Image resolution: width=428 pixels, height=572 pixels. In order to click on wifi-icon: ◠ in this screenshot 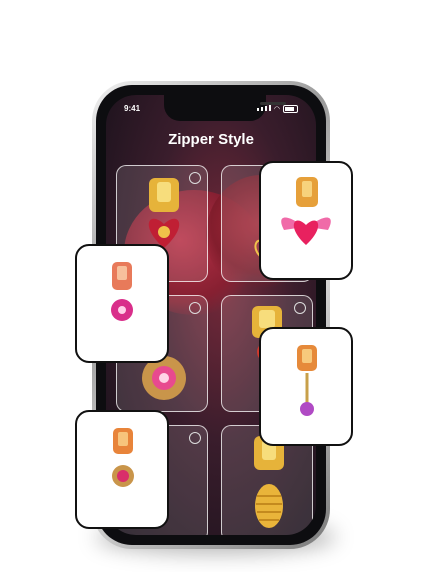, I will do `click(276, 109)`.